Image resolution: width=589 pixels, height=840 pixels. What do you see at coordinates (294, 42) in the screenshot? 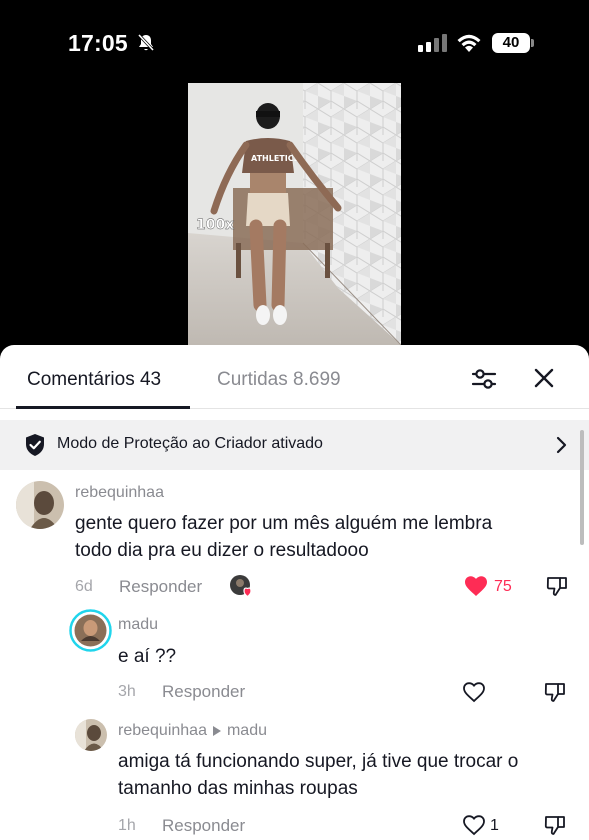
I see `status-bar: 17:05 40` at bounding box center [294, 42].